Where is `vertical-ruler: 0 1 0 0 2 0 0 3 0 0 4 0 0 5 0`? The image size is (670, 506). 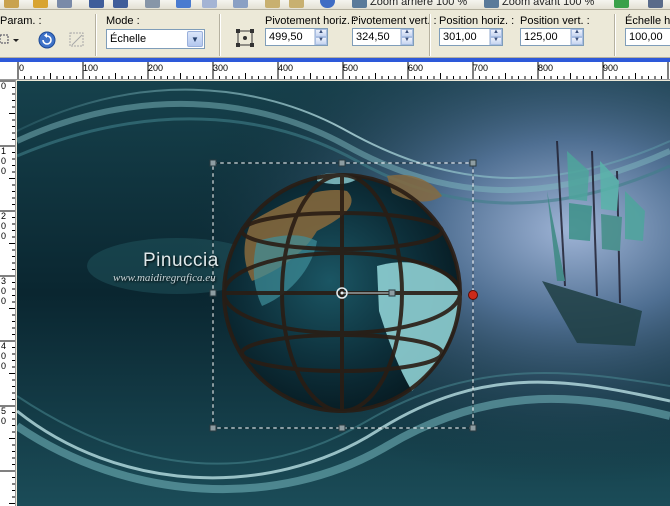
vertical-ruler: 0 1 0 0 2 0 0 3 0 0 4 0 0 5 0 is located at coordinates (8, 293).